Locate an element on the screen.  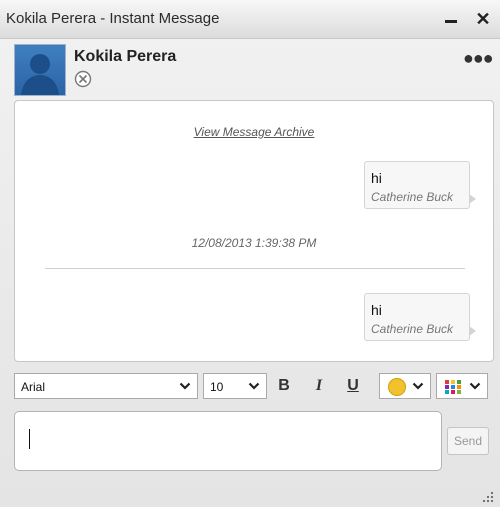
font-family-value: Arial is located at coordinates (33, 387).